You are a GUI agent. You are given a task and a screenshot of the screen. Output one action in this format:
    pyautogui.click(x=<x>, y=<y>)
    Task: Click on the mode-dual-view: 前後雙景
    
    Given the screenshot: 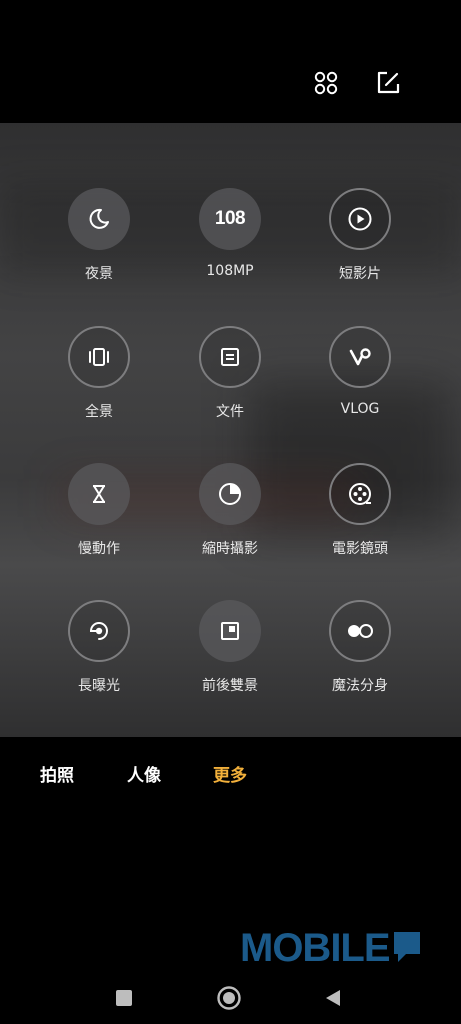 What is the action you would take?
    pyautogui.click(x=230, y=660)
    